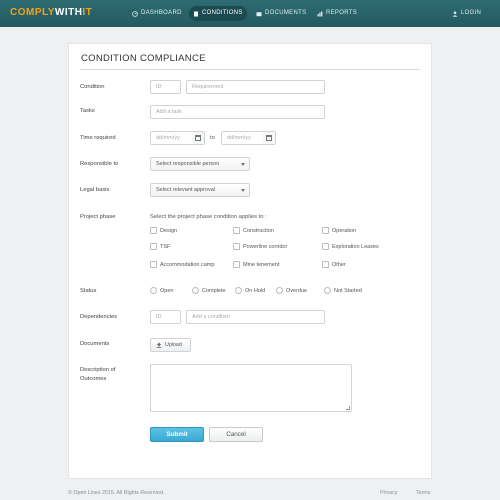  What do you see at coordinates (286, 13) in the screenshot?
I see `nav-item-label: DOCUMENTS` at bounding box center [286, 13].